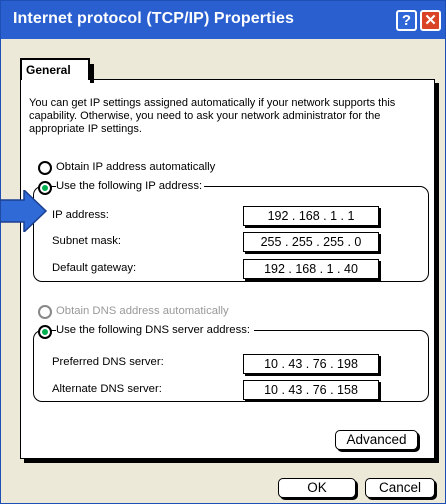 This screenshot has width=446, height=504. Describe the element at coordinates (311, 242) in the screenshot. I see `subnet-mask-field: 255 . 255 . 255 . 0` at that location.